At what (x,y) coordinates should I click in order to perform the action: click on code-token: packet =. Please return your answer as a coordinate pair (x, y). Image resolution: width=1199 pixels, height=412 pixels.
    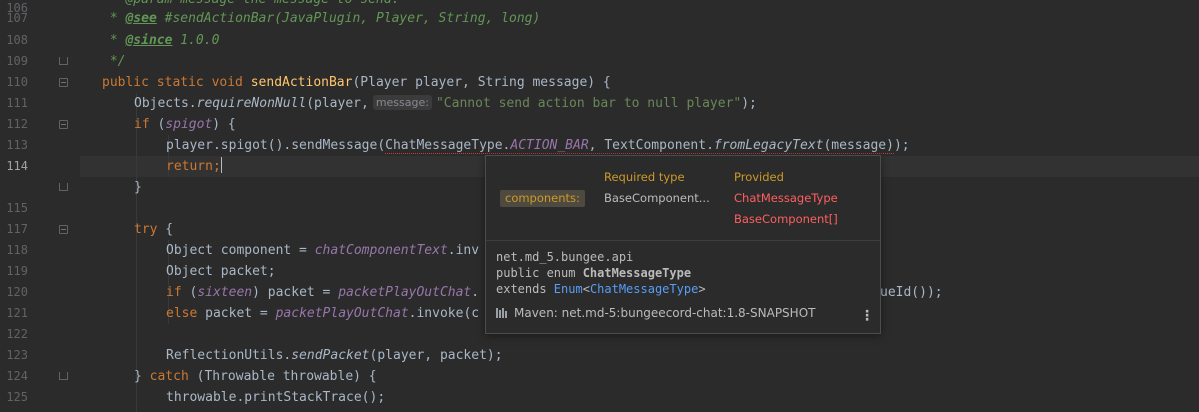
    Looking at the image, I should click on (240, 313).